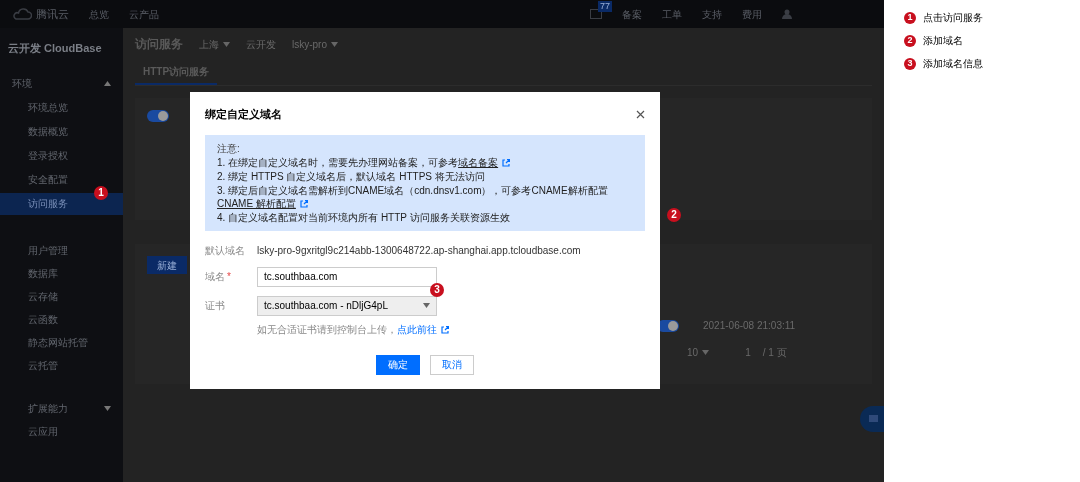 The image size is (1080, 482). I want to click on certificate-select: tc.southbaa.com - nDljG4pL, so click(347, 305).